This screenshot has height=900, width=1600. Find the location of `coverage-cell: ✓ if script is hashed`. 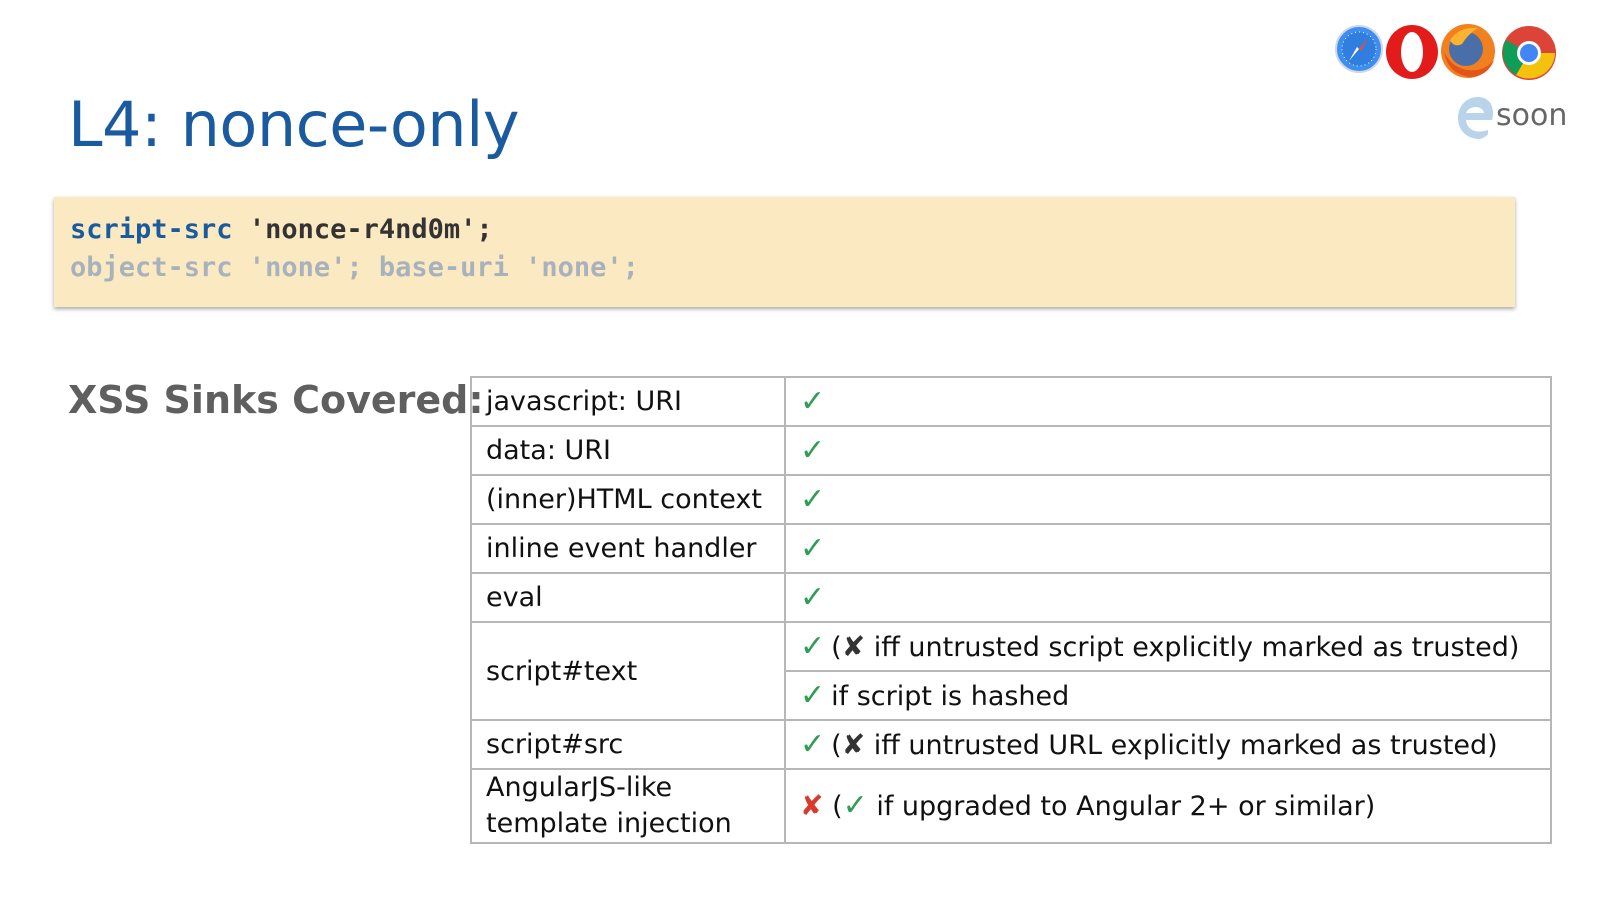

coverage-cell: ✓ if script is hashed is located at coordinates (1168, 695).